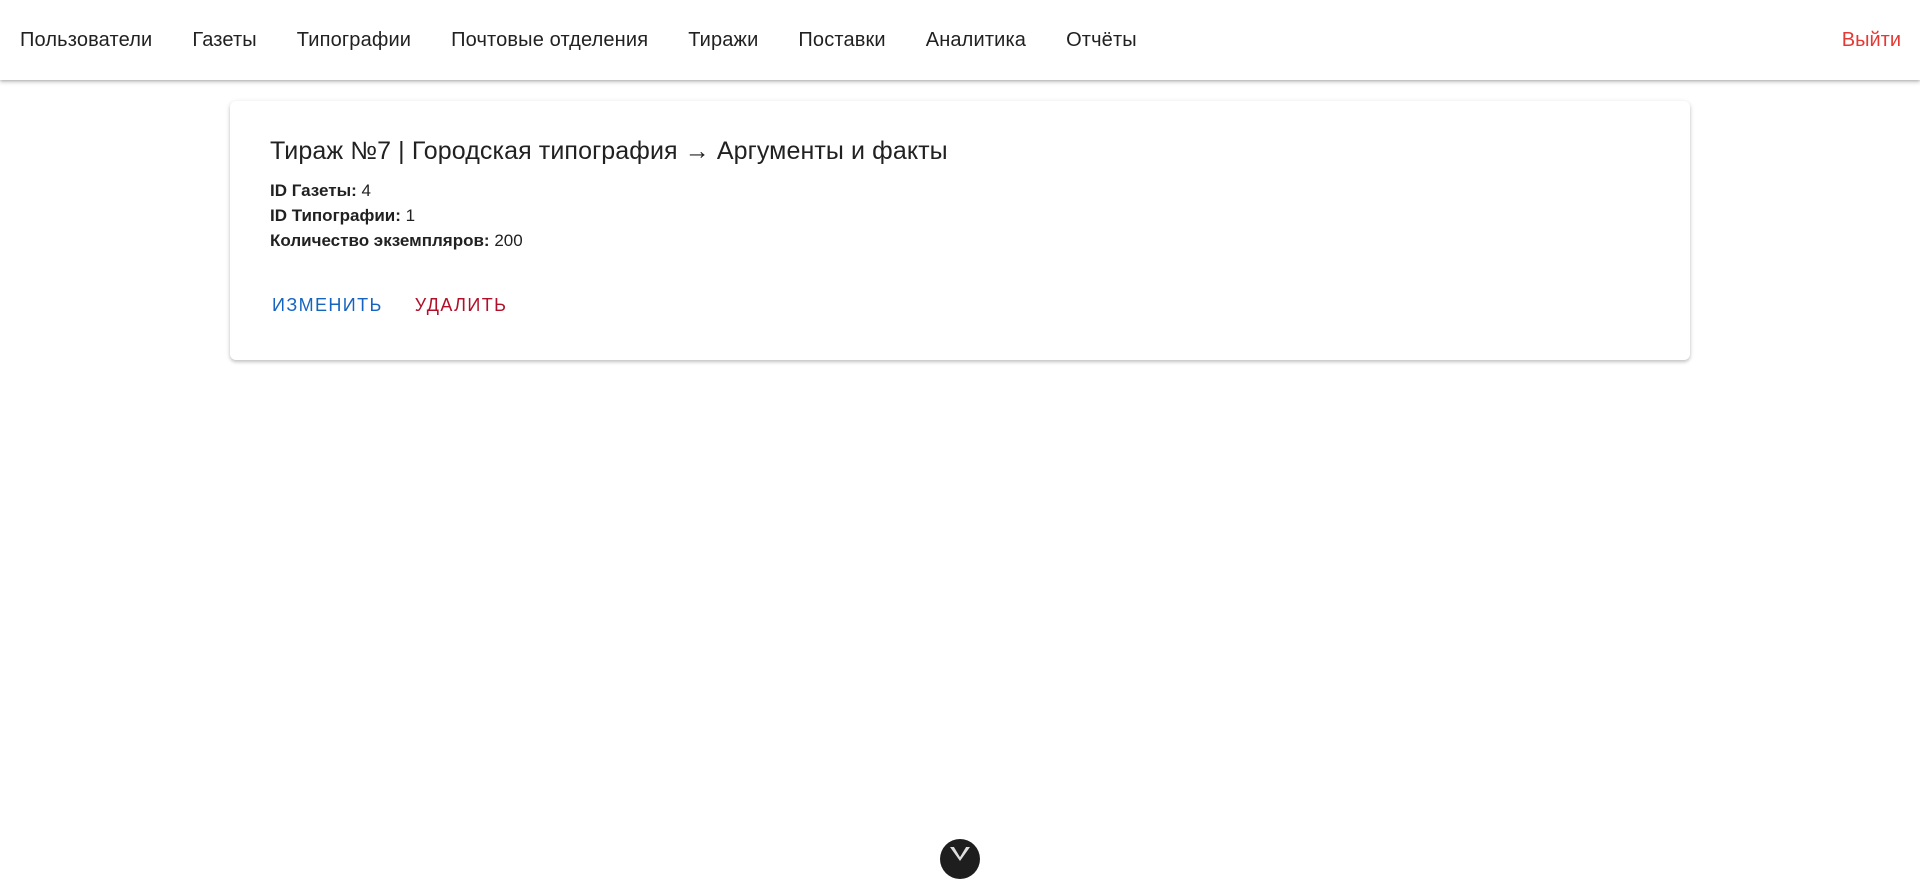 This screenshot has height=879, width=1920. What do you see at coordinates (335, 215) in the screenshot?
I see `field-label: ID Типографии:` at bounding box center [335, 215].